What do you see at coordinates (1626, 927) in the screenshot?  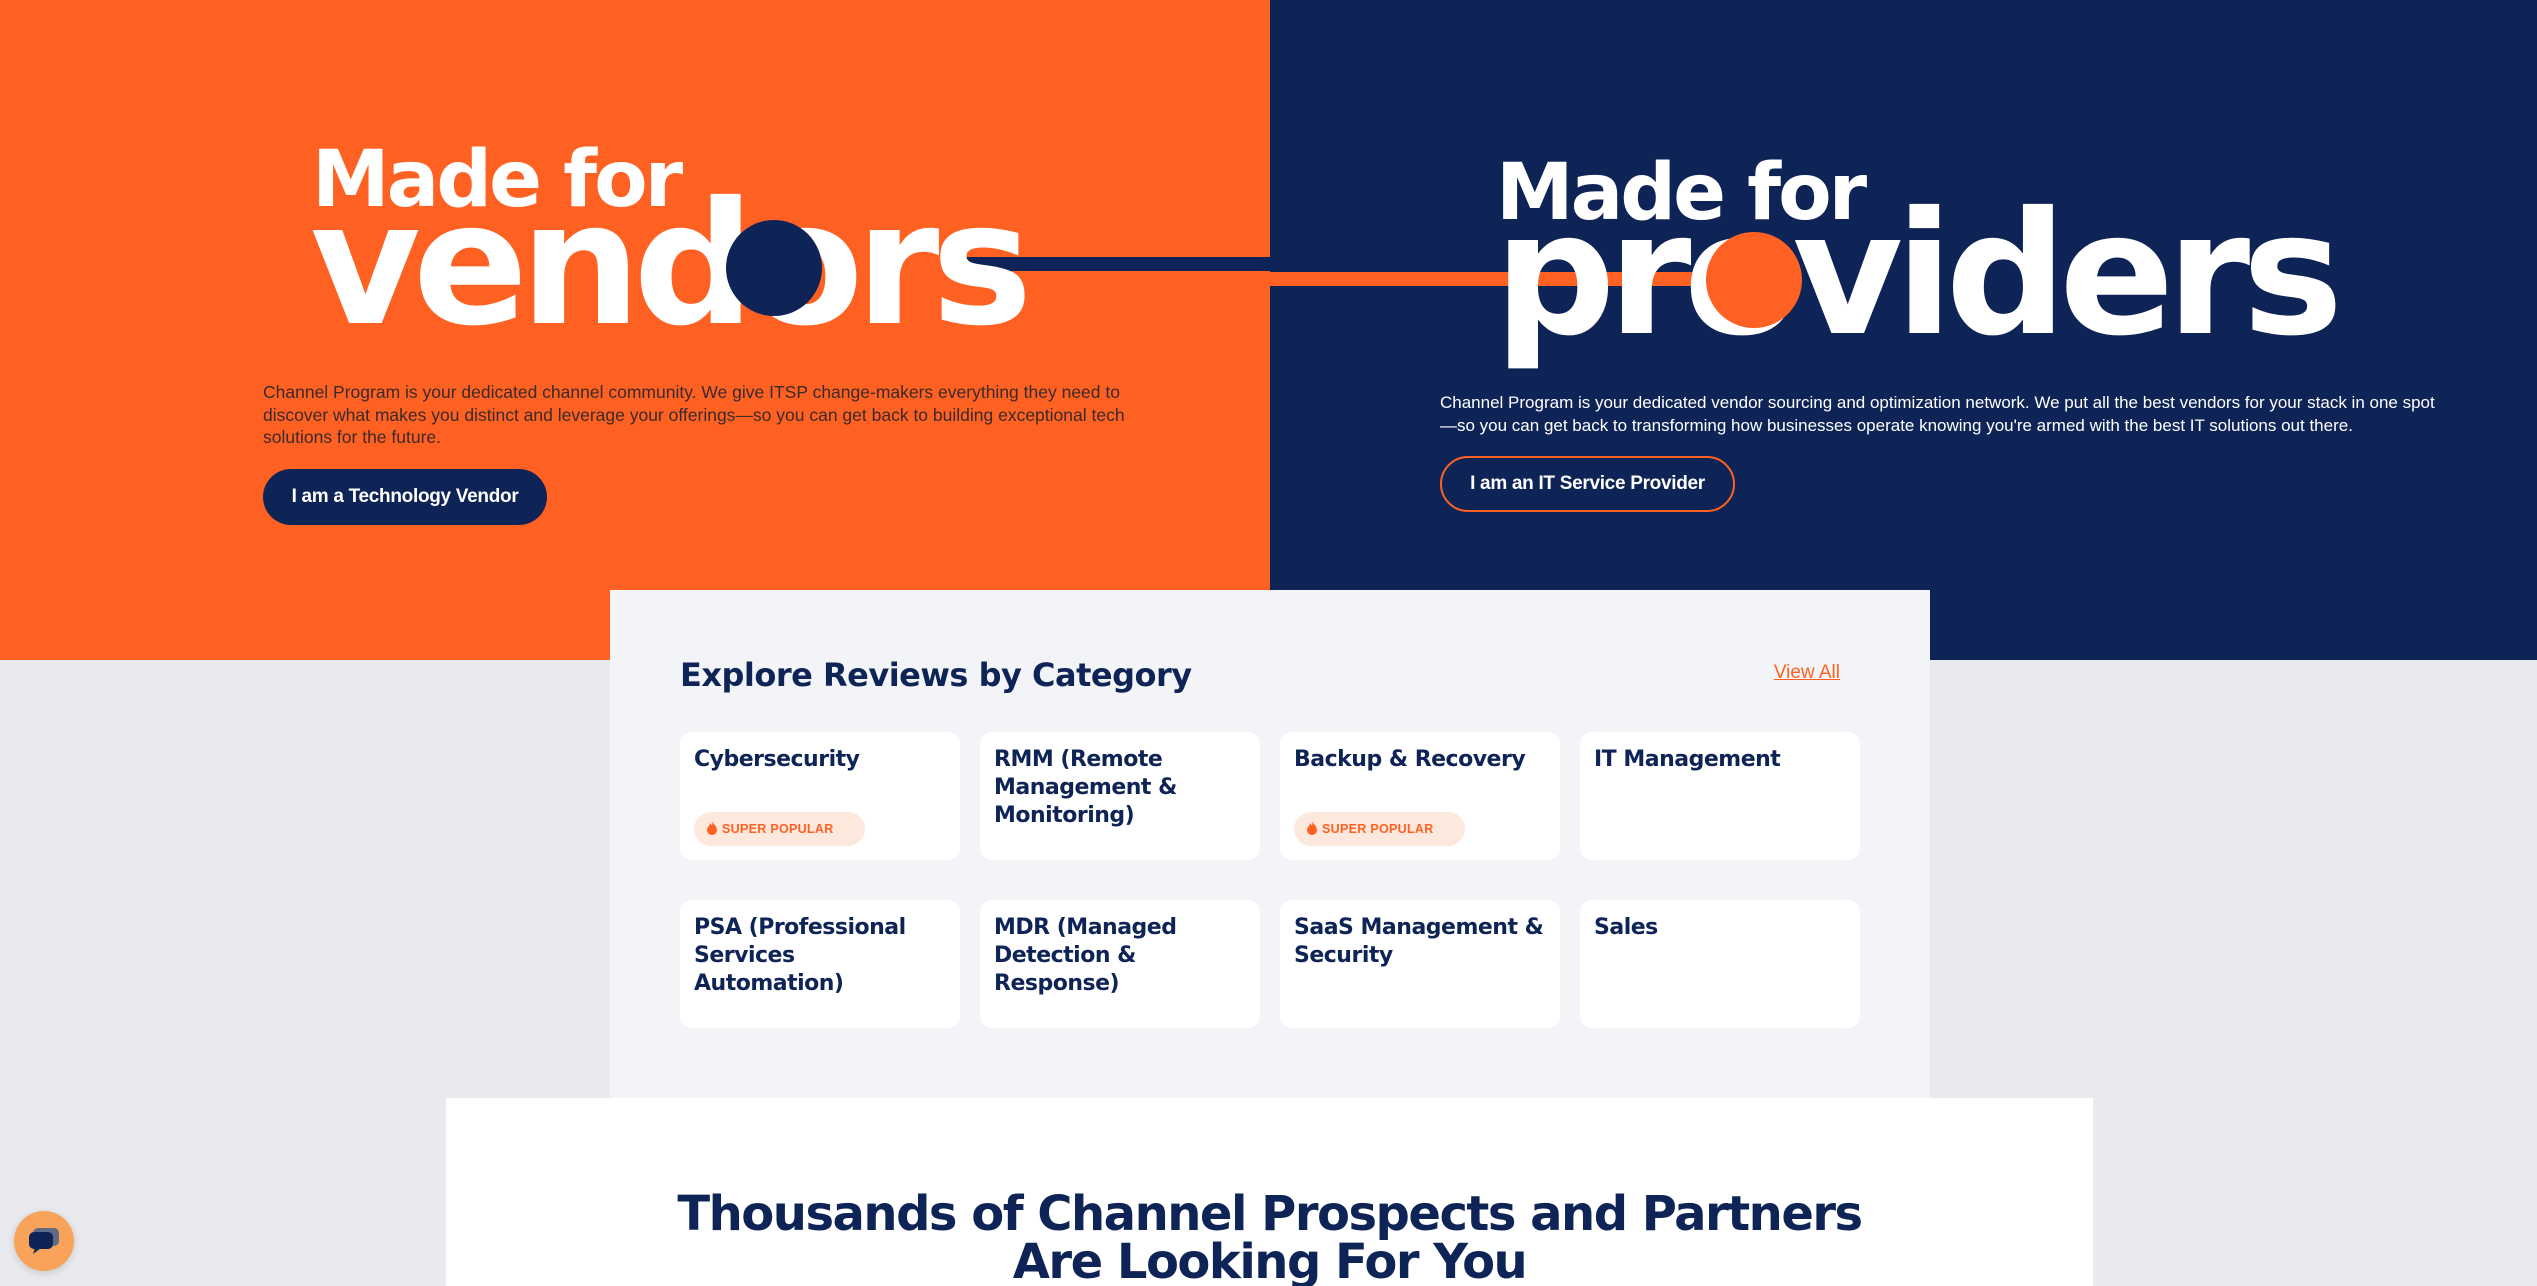 I see `category-title: Sales` at bounding box center [1626, 927].